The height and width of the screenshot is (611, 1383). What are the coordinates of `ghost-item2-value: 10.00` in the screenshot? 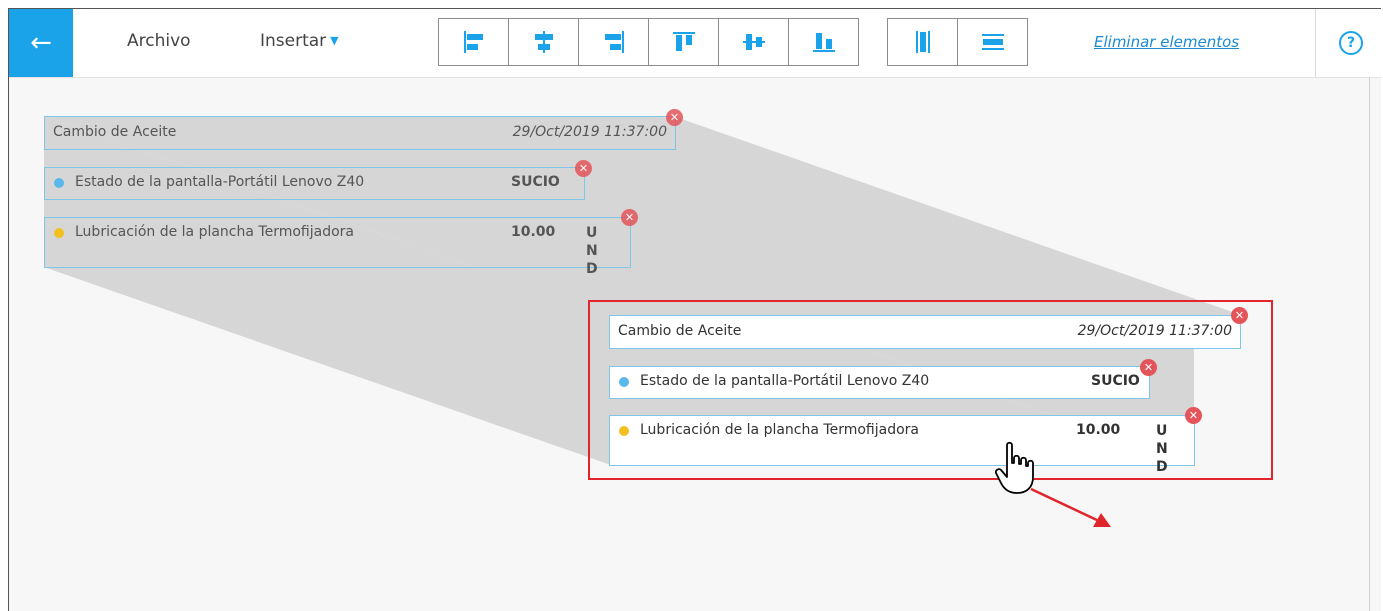 It's located at (533, 232).